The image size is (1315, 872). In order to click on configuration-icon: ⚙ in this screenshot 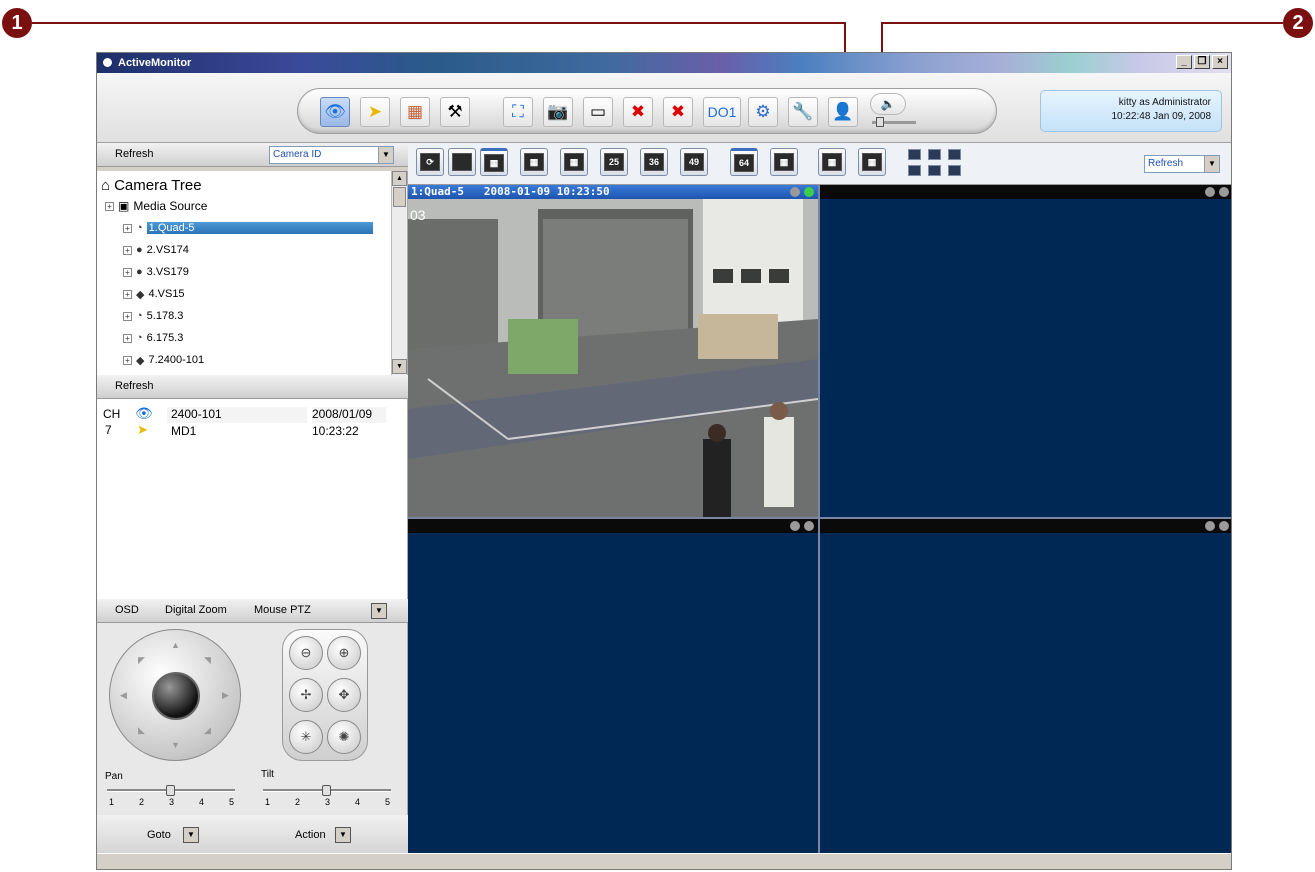, I will do `click(763, 112)`.